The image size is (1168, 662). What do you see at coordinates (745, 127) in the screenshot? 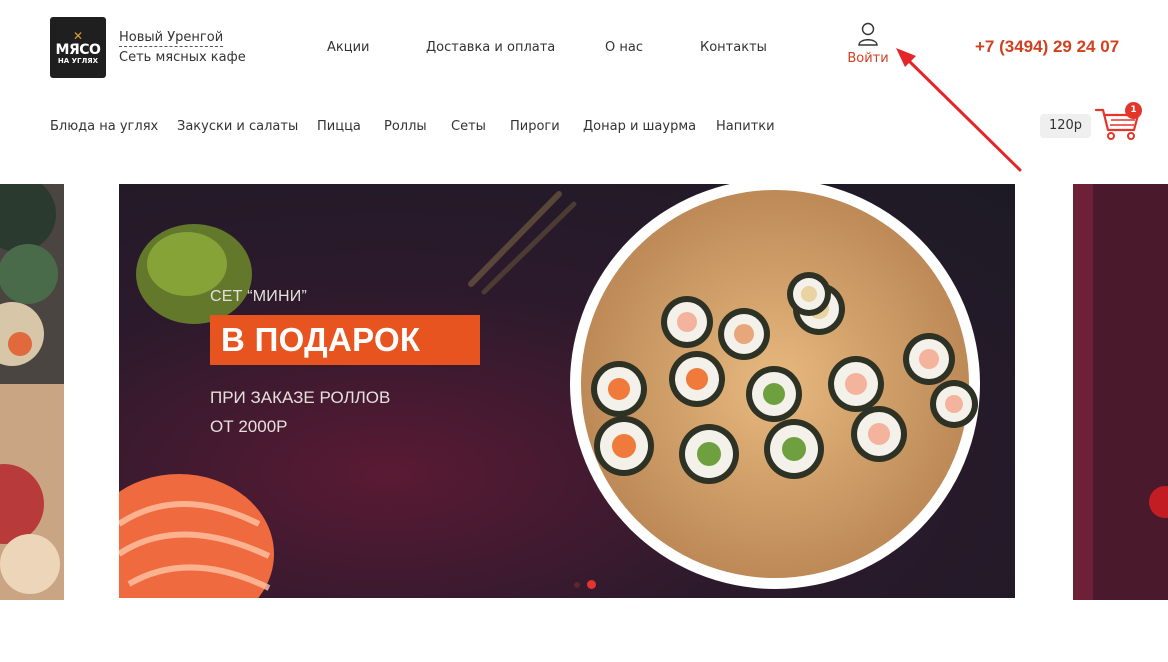
I see `category-drinks: Напитки` at bounding box center [745, 127].